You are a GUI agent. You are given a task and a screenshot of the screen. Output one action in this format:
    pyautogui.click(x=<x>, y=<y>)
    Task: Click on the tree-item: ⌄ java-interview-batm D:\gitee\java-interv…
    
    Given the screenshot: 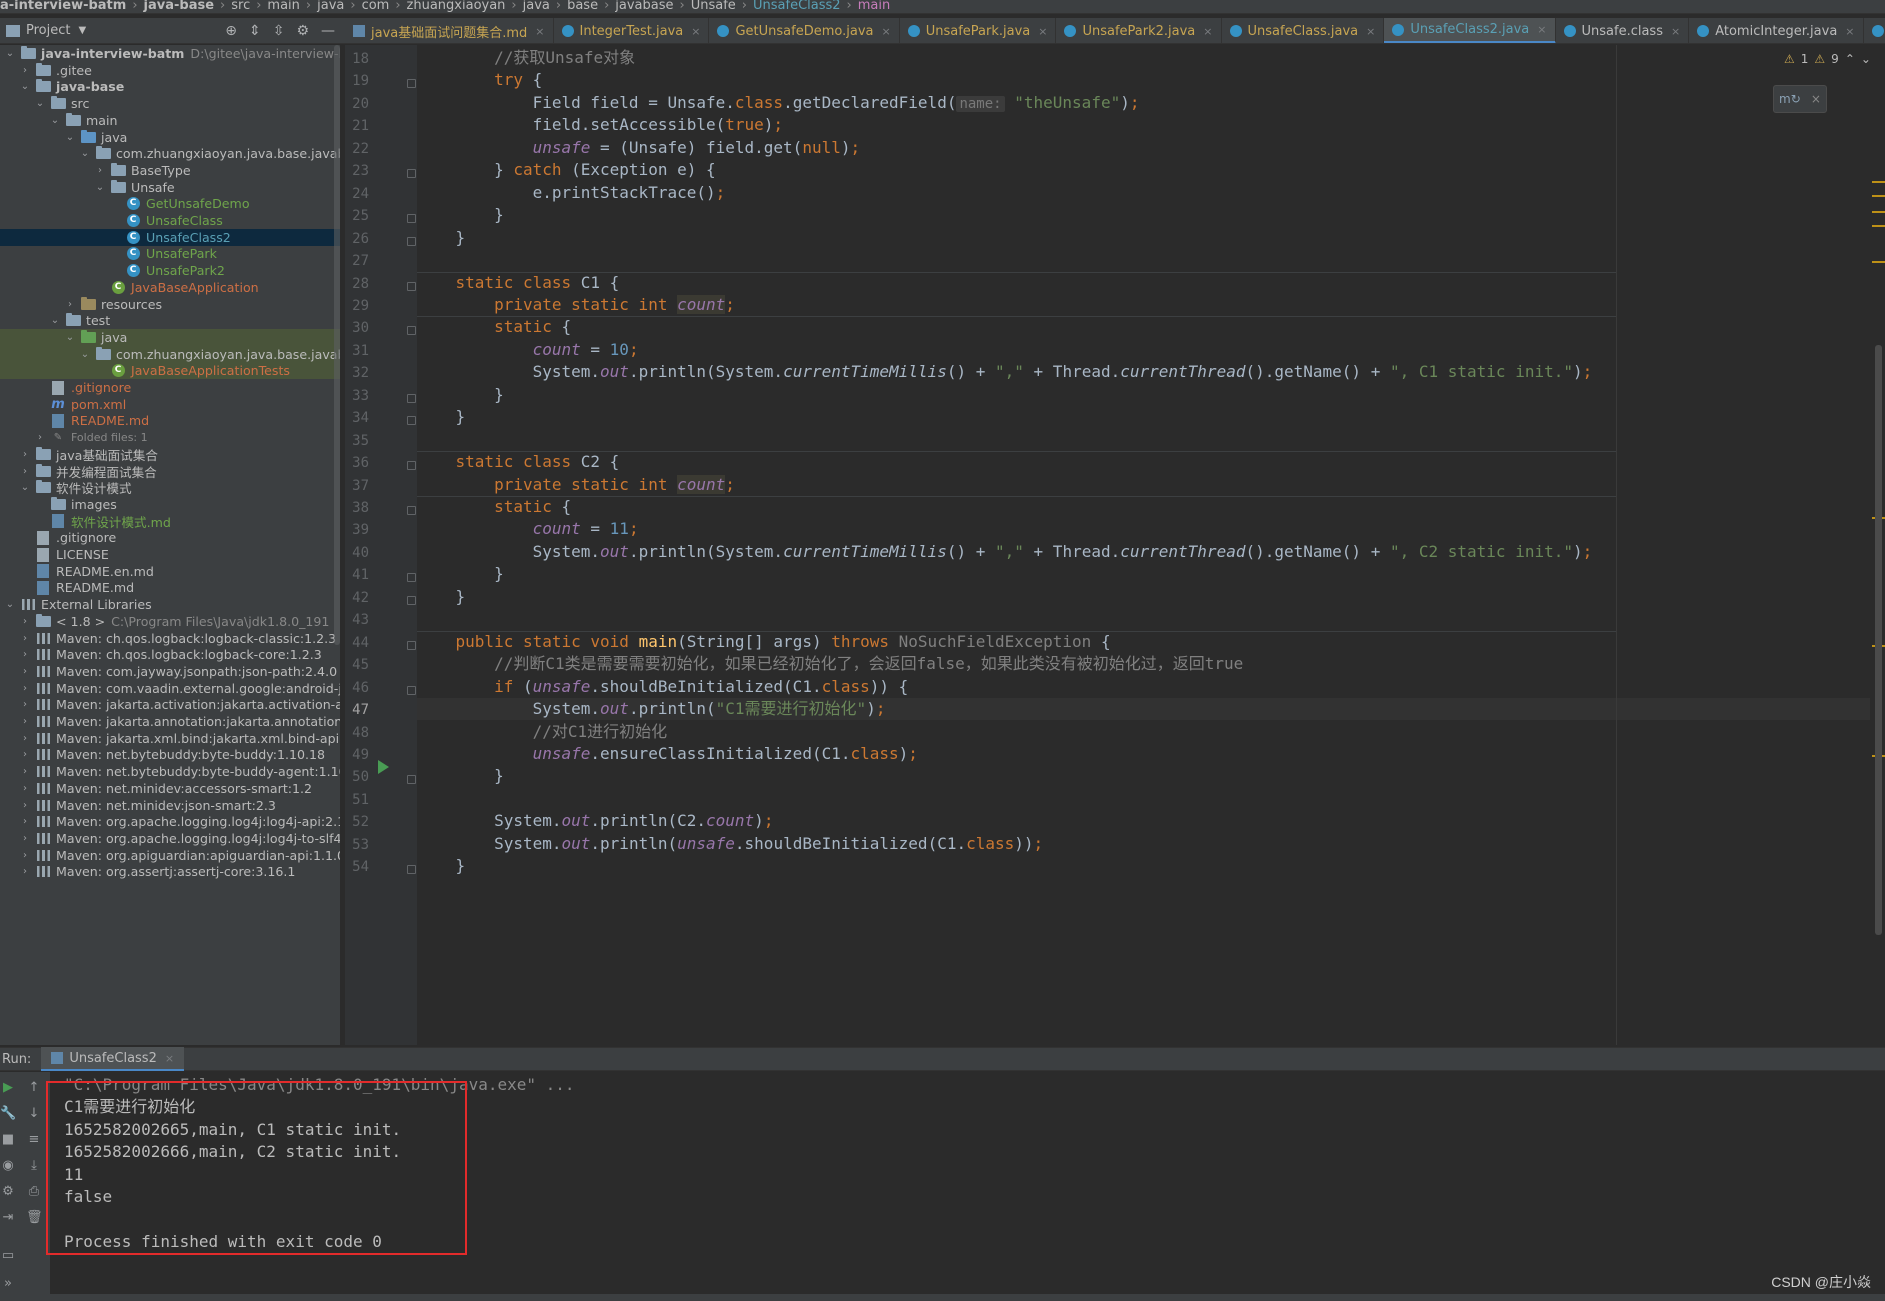 What is the action you would take?
    pyautogui.click(x=170, y=53)
    